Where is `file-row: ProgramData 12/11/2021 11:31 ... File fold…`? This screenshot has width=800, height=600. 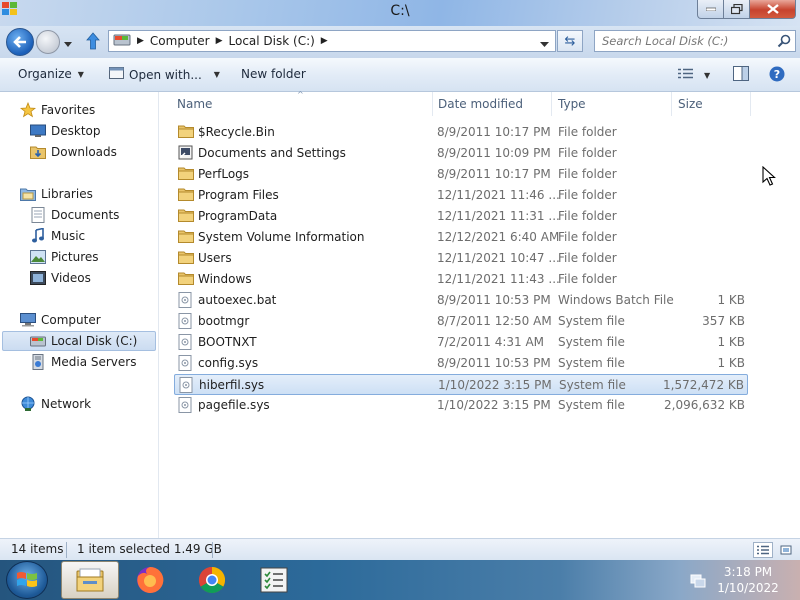
file-row: ProgramData 12/11/2021 11:31 ... File fold… is located at coordinates (461, 216).